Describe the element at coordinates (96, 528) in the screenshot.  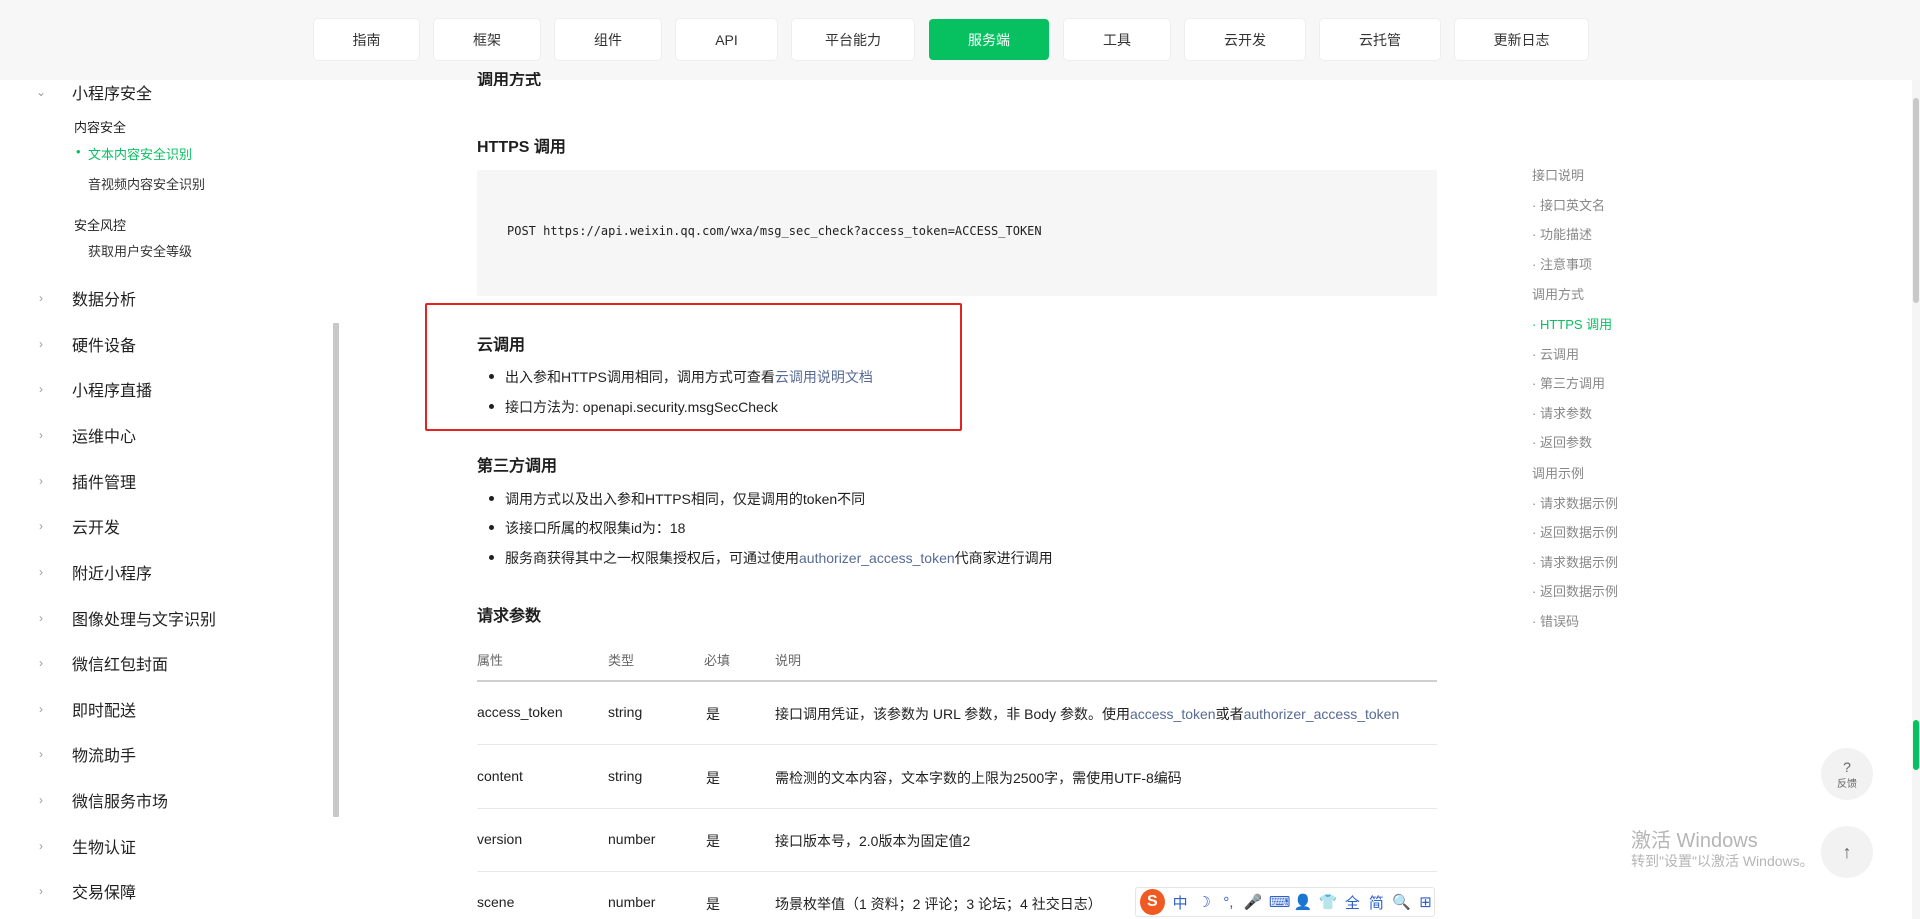
I see `sidebar-section-label: 云开发` at that location.